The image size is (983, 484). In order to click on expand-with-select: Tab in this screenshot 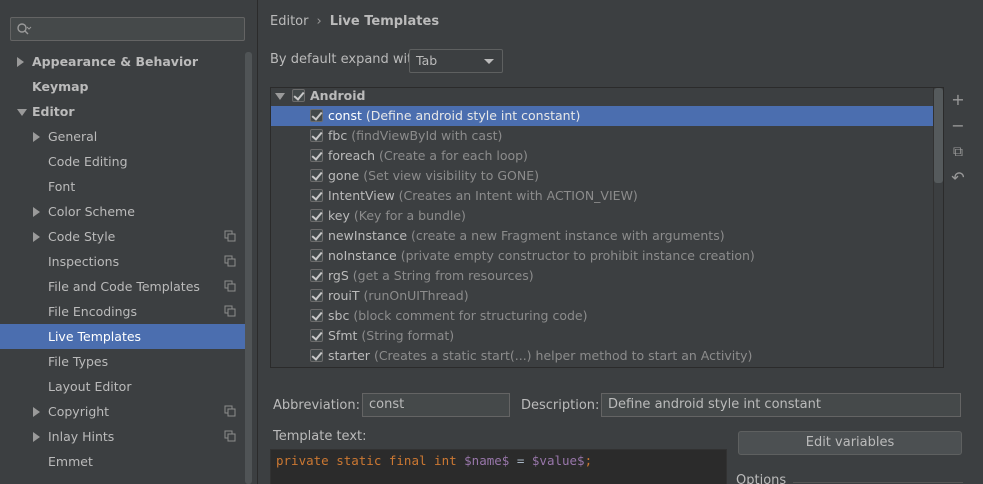, I will do `click(456, 61)`.